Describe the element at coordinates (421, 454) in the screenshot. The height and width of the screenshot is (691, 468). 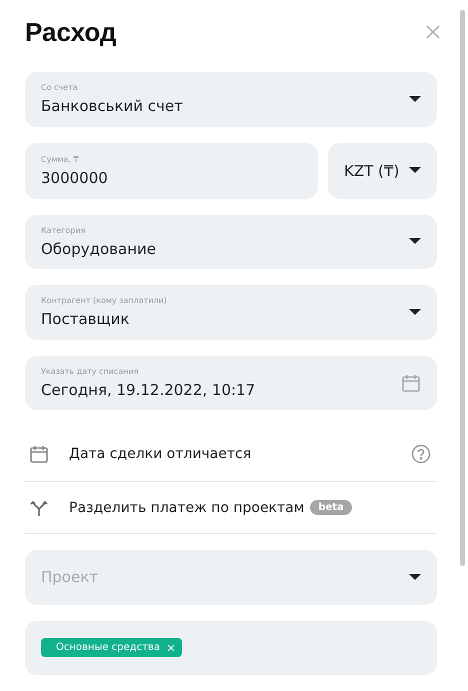
I see `help-icon` at that location.